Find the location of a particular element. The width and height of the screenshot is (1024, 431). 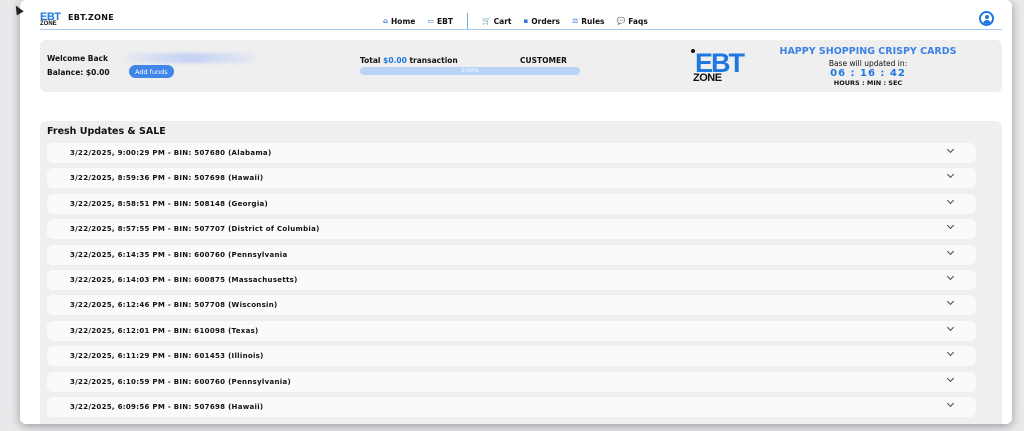

nav-item-faqs: 💬 Faqs is located at coordinates (632, 21).